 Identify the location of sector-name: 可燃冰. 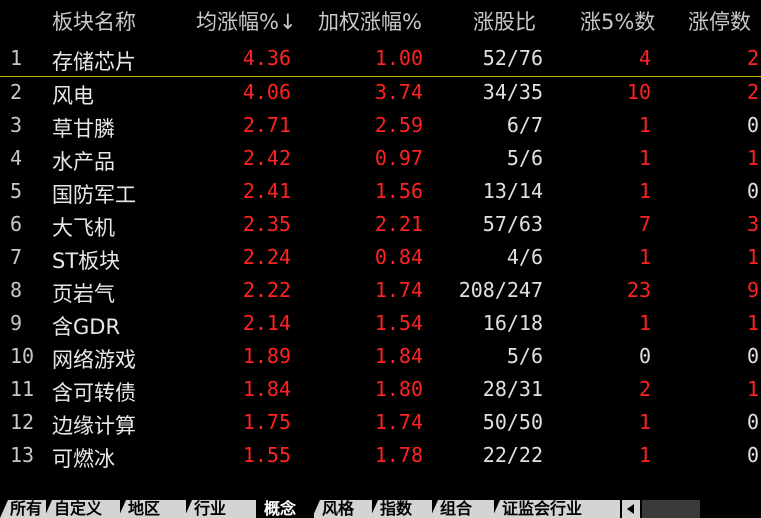
(83, 459).